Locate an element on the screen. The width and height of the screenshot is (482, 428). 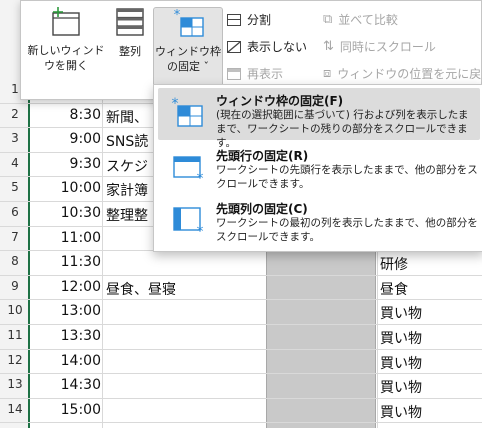
synchronous-scroll-button: ⇅ 同時にスクロール is located at coordinates (379, 46).